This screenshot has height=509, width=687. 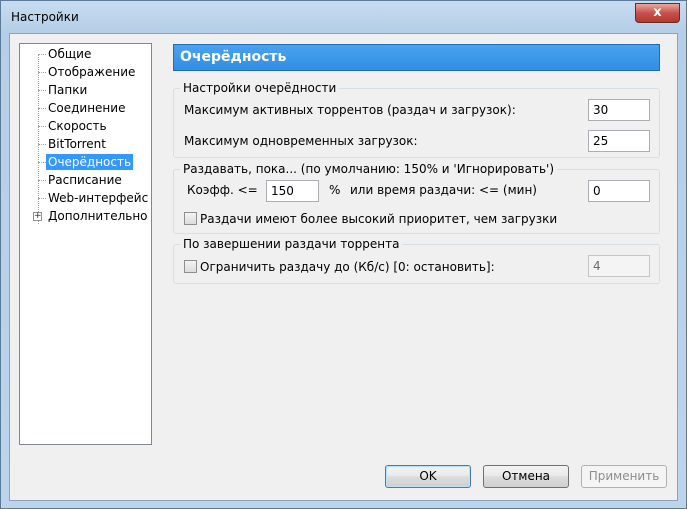 What do you see at coordinates (619, 191) in the screenshot?
I see `seed-time-input: 0` at bounding box center [619, 191].